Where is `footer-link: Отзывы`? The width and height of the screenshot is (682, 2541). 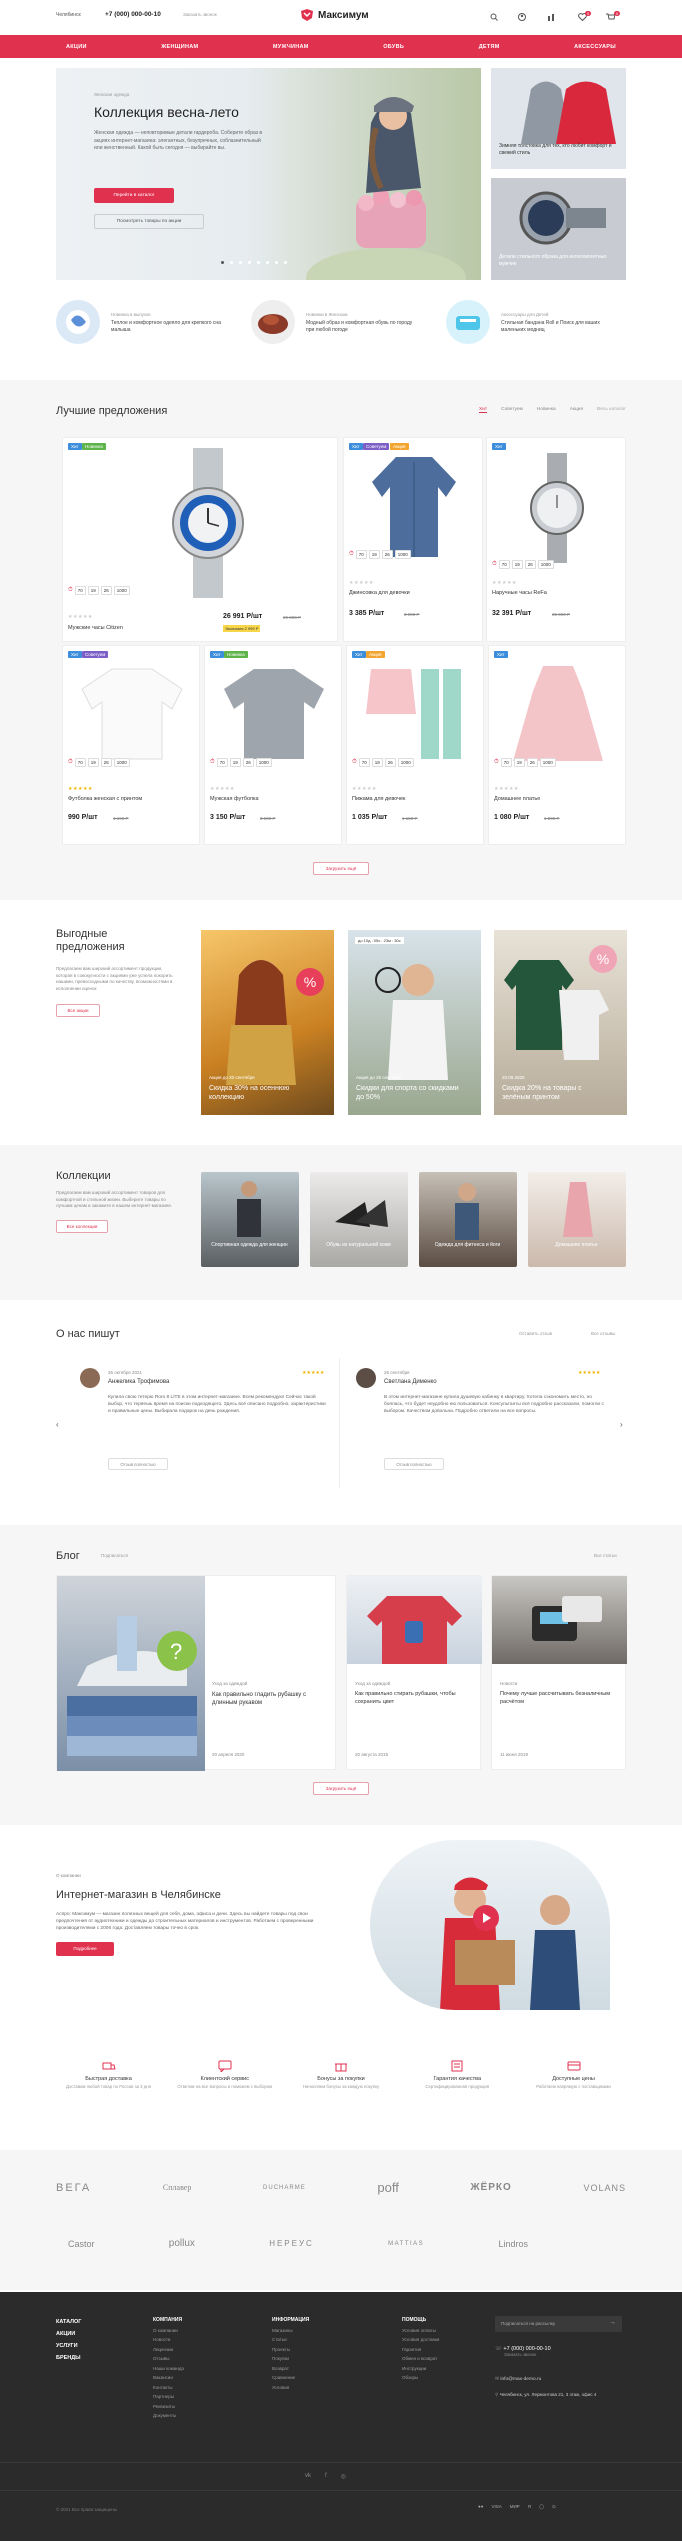
footer-link: Отзывы is located at coordinates (168, 2359).